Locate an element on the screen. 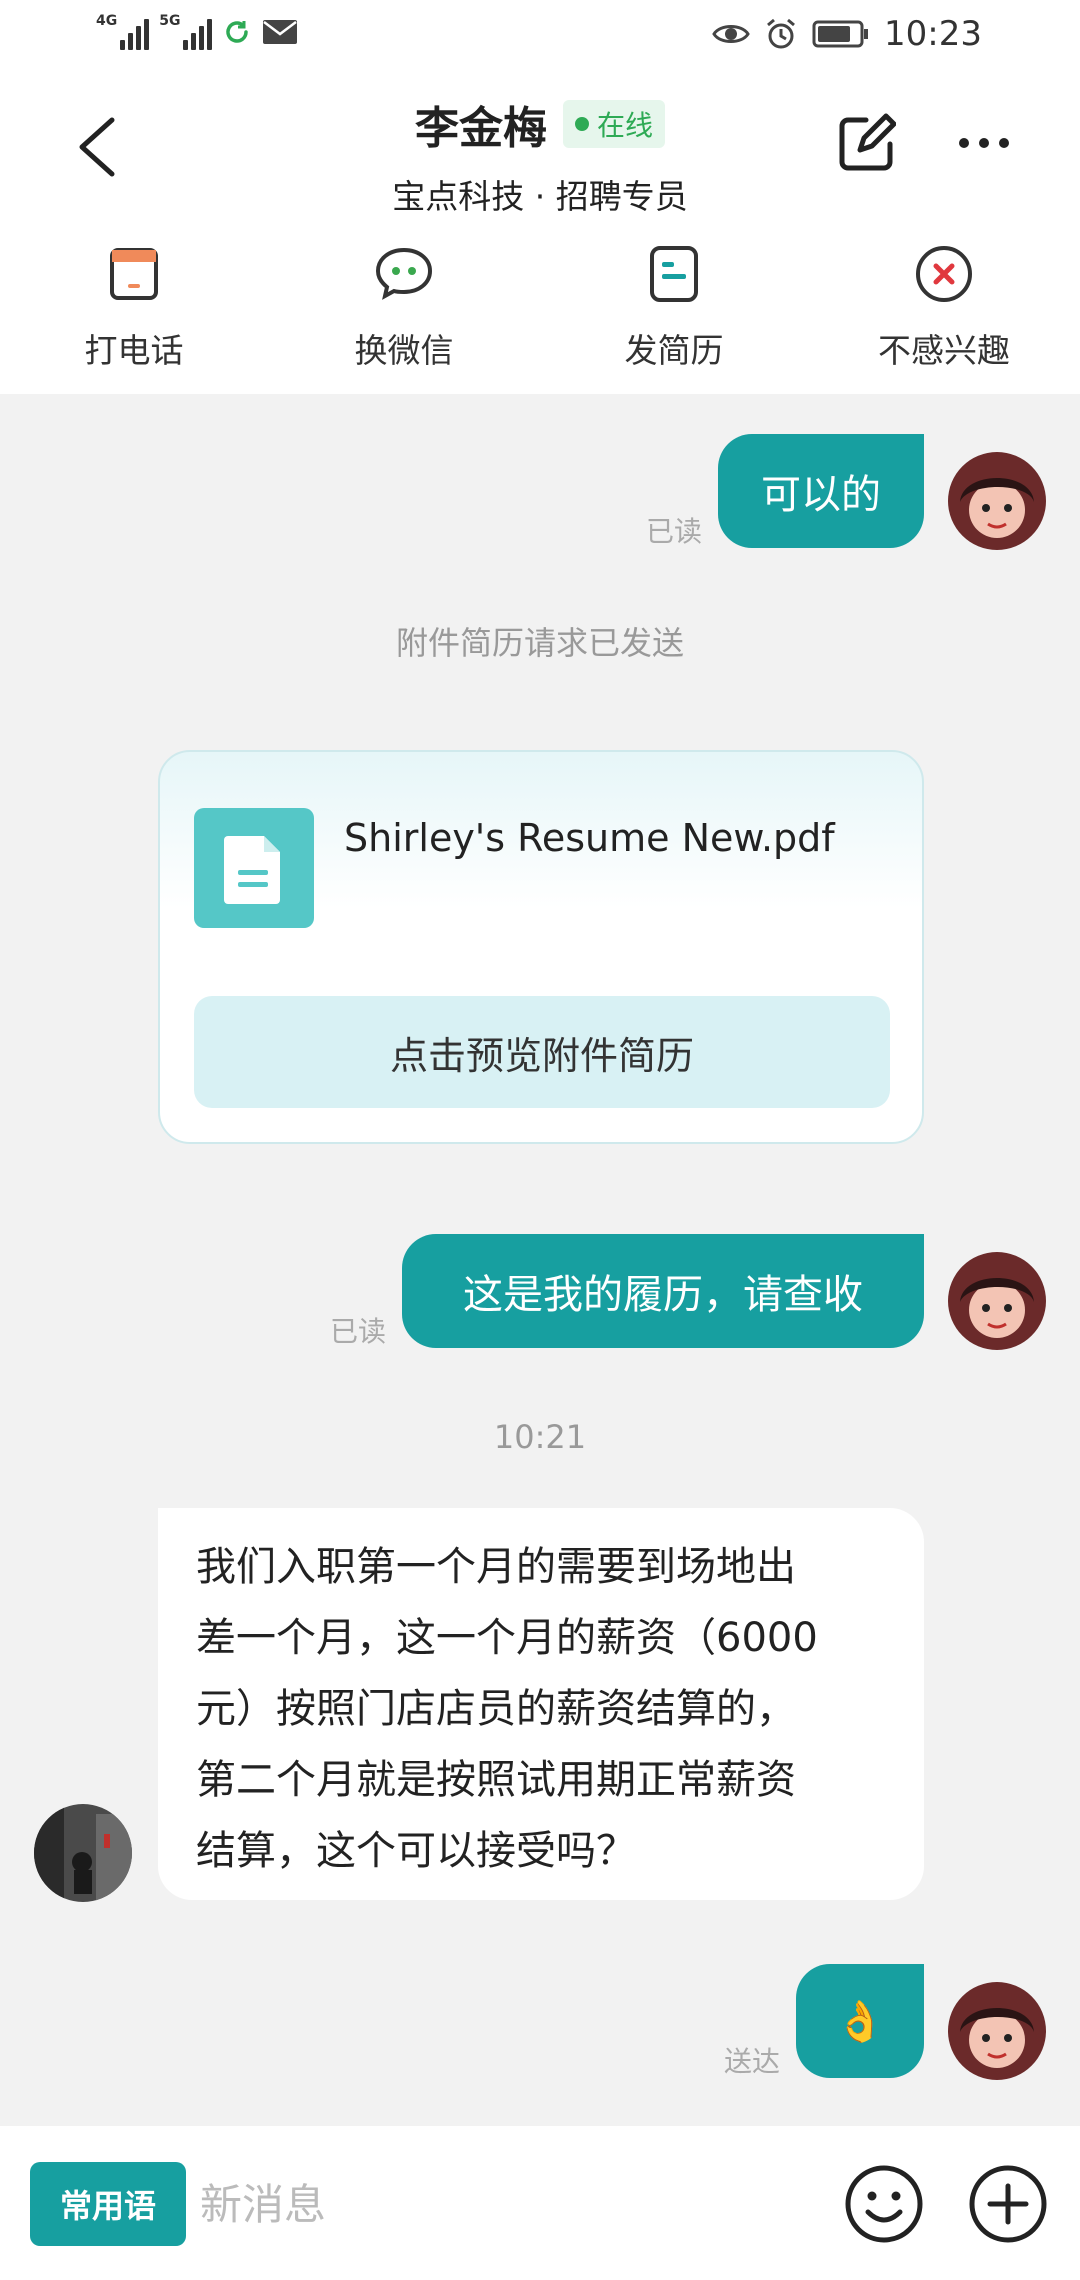 The height and width of the screenshot is (2280, 1080). network-4g-label: 4G is located at coordinates (107, 21).